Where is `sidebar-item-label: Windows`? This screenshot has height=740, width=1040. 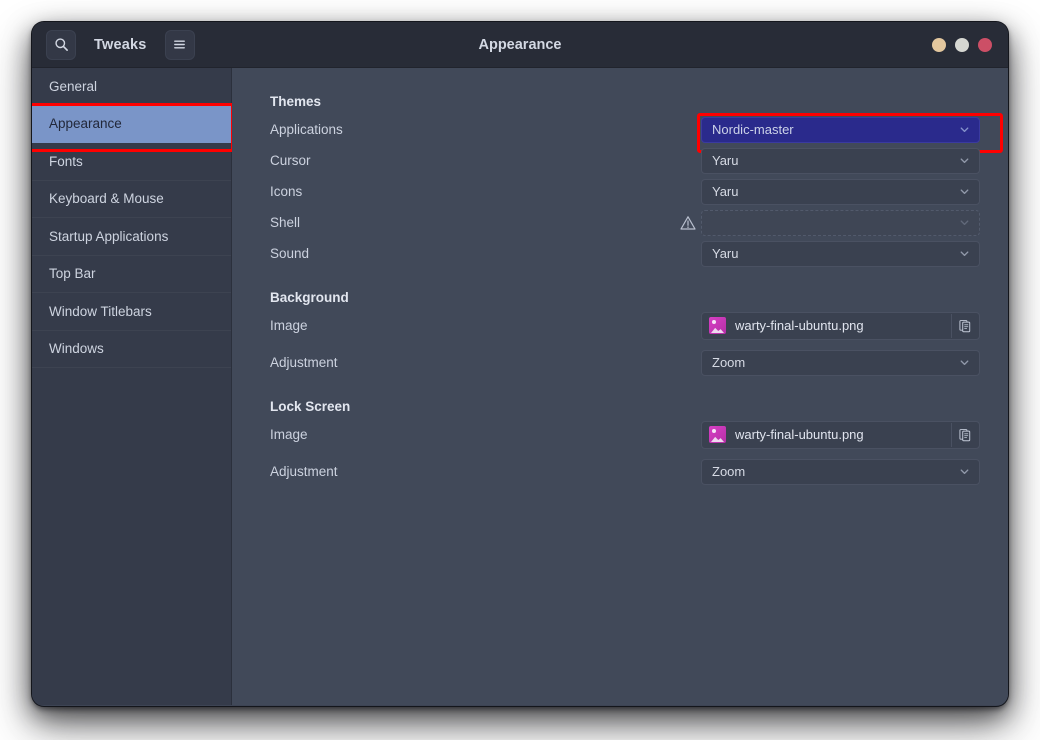
sidebar-item-label: Windows is located at coordinates (76, 349).